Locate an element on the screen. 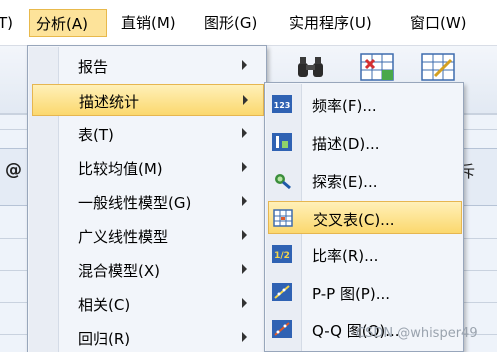  menu-item-general-linear-model: 一般线性模型(G) is located at coordinates (148, 202).